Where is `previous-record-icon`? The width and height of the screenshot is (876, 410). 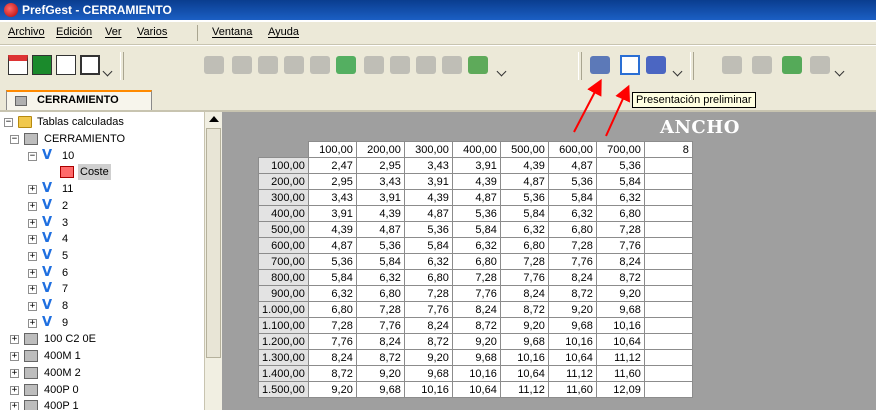 previous-record-icon is located at coordinates (268, 65).